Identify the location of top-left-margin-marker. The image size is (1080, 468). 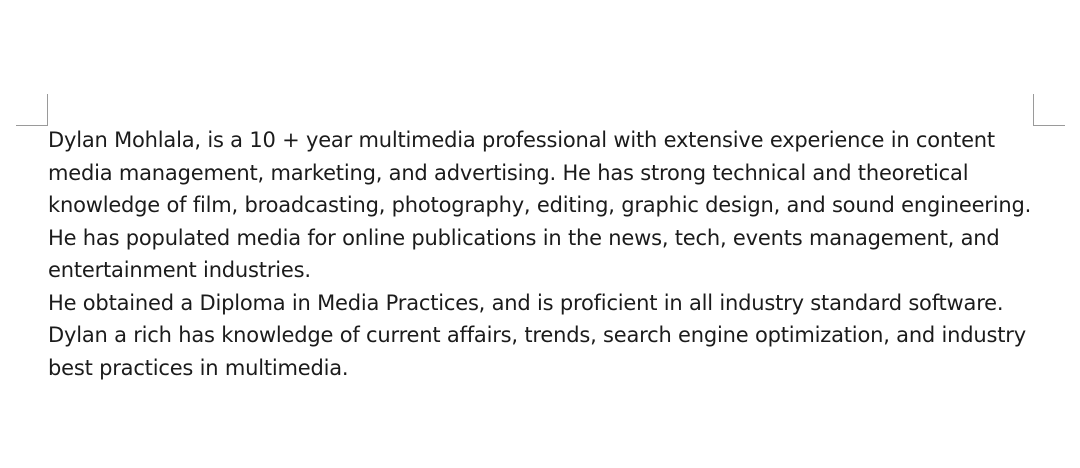
(32, 110).